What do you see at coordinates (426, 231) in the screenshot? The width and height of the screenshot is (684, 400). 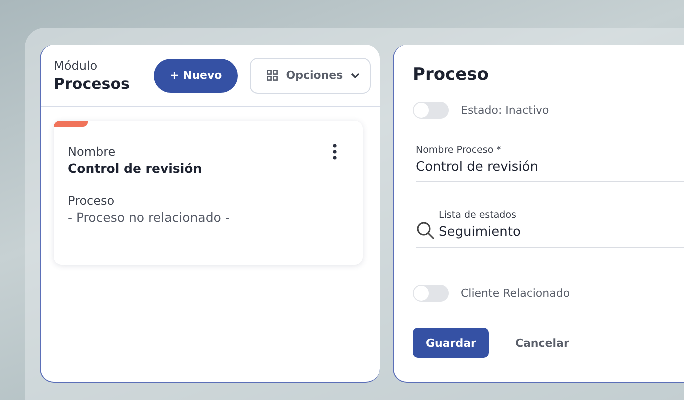 I see `search-icon` at bounding box center [426, 231].